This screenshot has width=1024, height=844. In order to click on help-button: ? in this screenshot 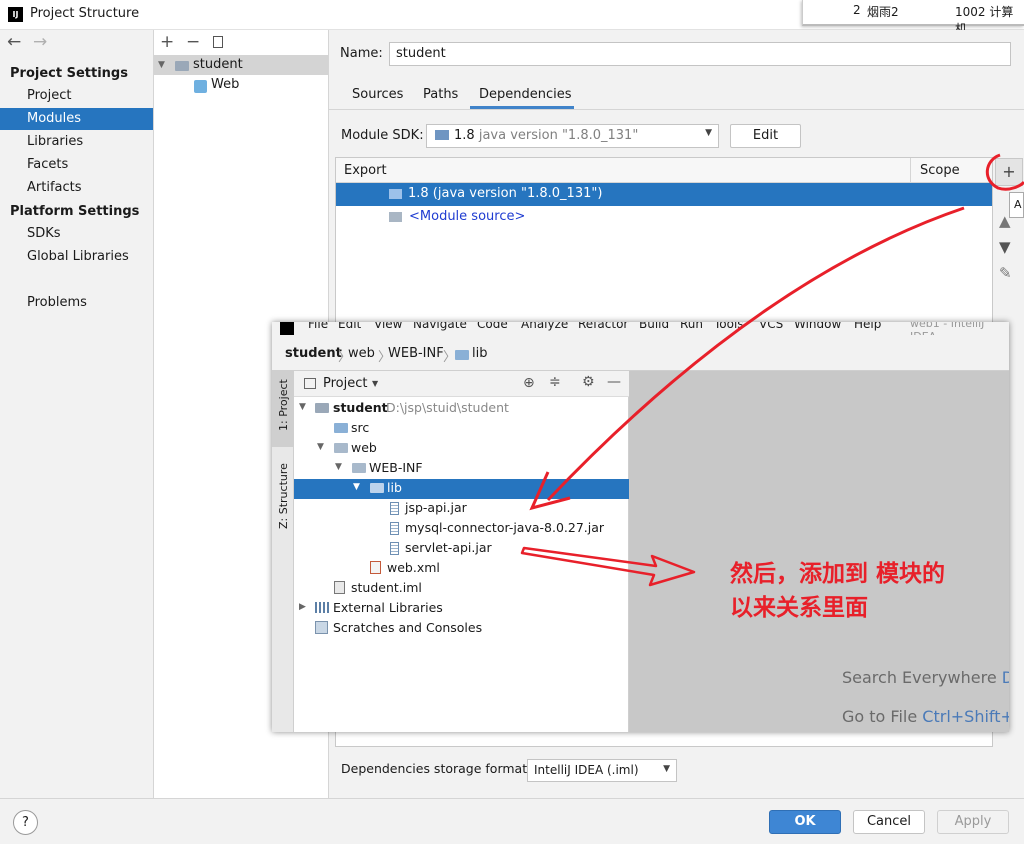, I will do `click(25, 822)`.